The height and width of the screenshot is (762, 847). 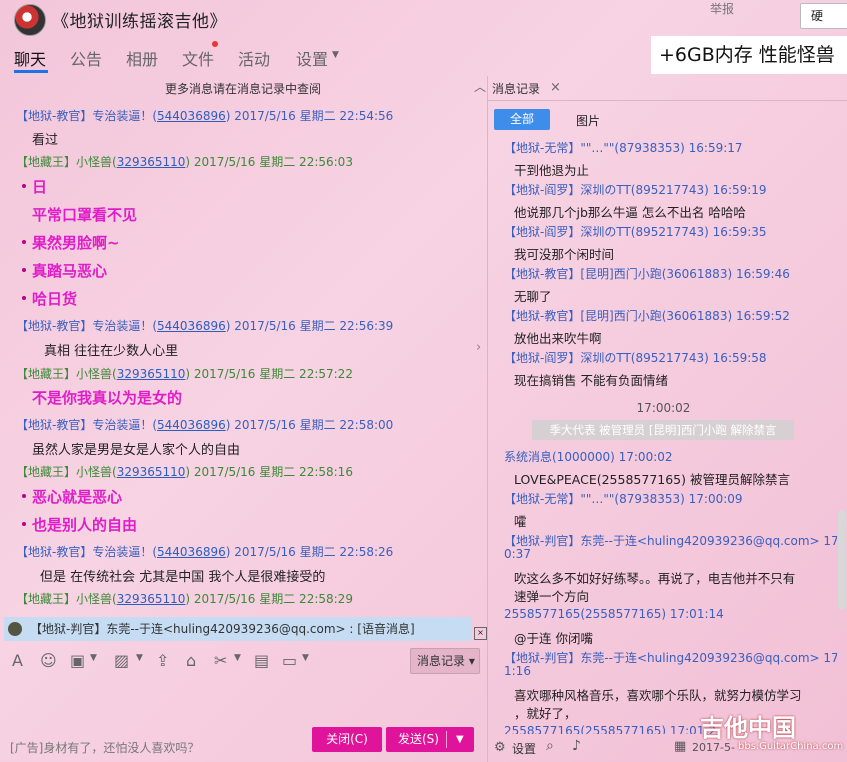 What do you see at coordinates (520, 521) in the screenshot?
I see `history-text: 嚯` at bounding box center [520, 521].